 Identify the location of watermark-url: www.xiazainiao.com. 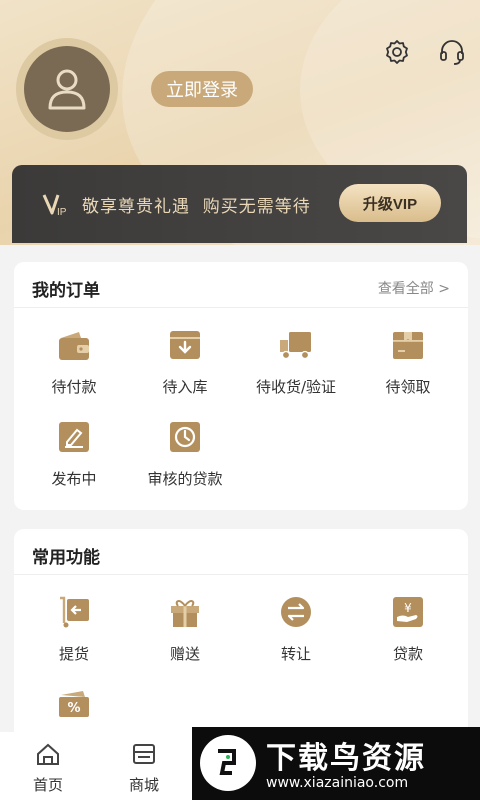
(337, 783).